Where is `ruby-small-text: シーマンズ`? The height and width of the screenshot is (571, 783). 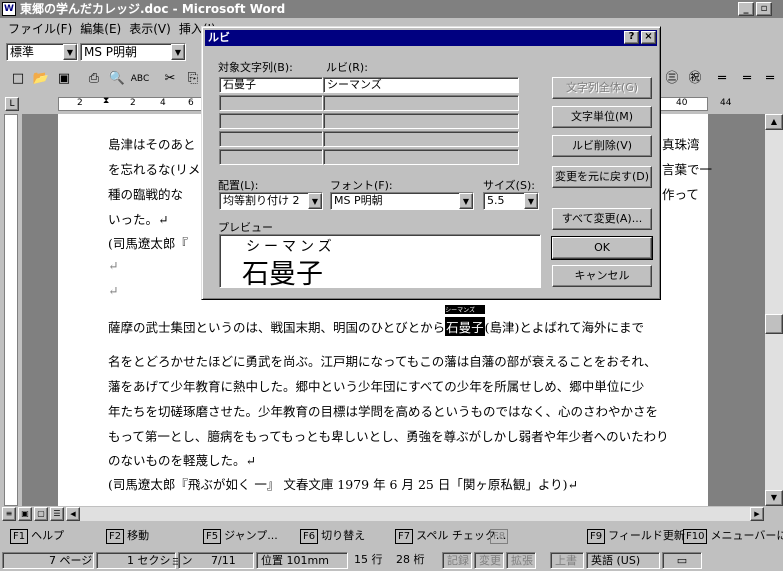 ruby-small-text: シーマンズ is located at coordinates (465, 309).